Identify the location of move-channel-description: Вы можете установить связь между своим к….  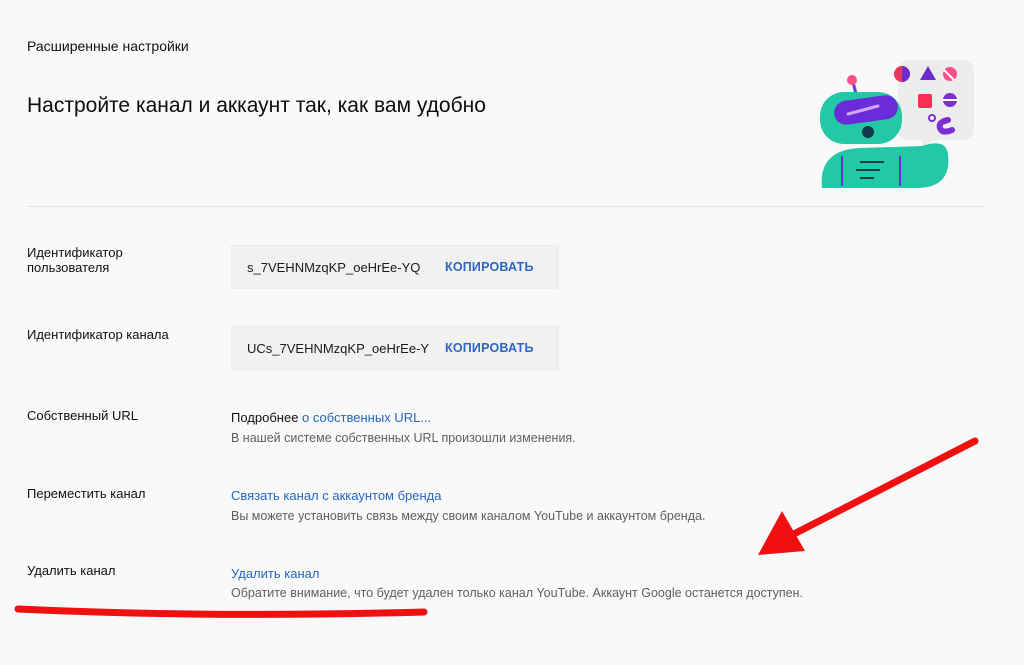
(468, 516).